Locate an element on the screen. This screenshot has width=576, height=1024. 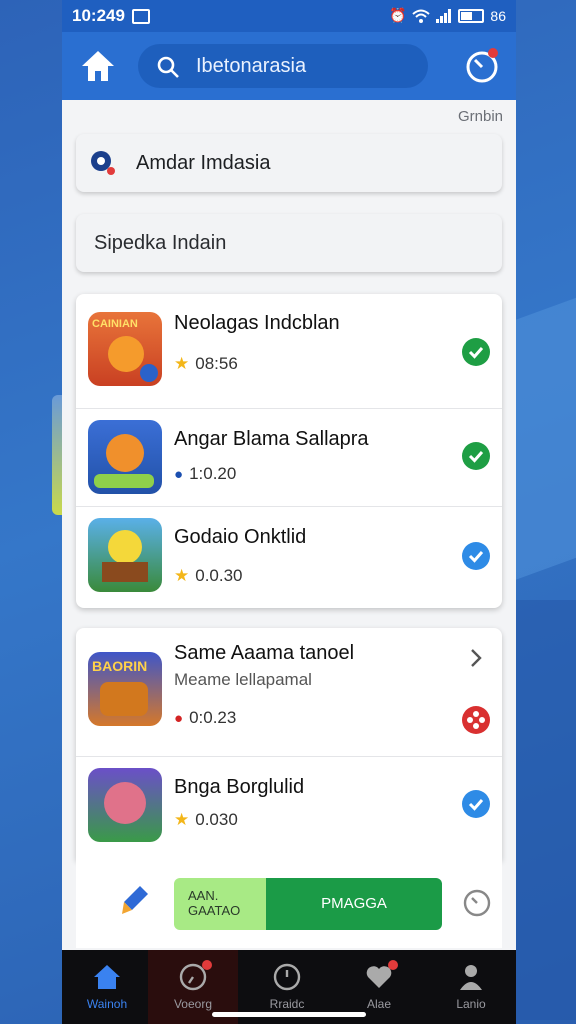
bottom-nav: Wainoh Voeorg Rraidc Alae Lanio is located at coordinates (289, 987).